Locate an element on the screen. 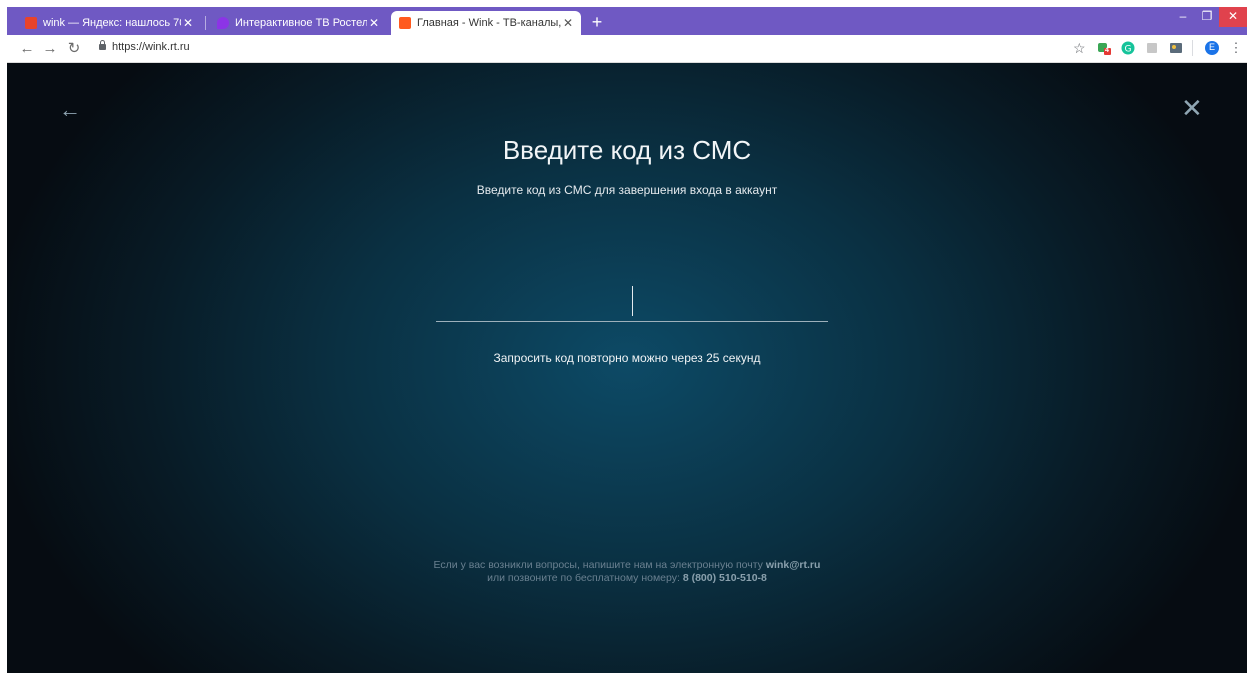  sms-code-input is located at coordinates (632, 321).